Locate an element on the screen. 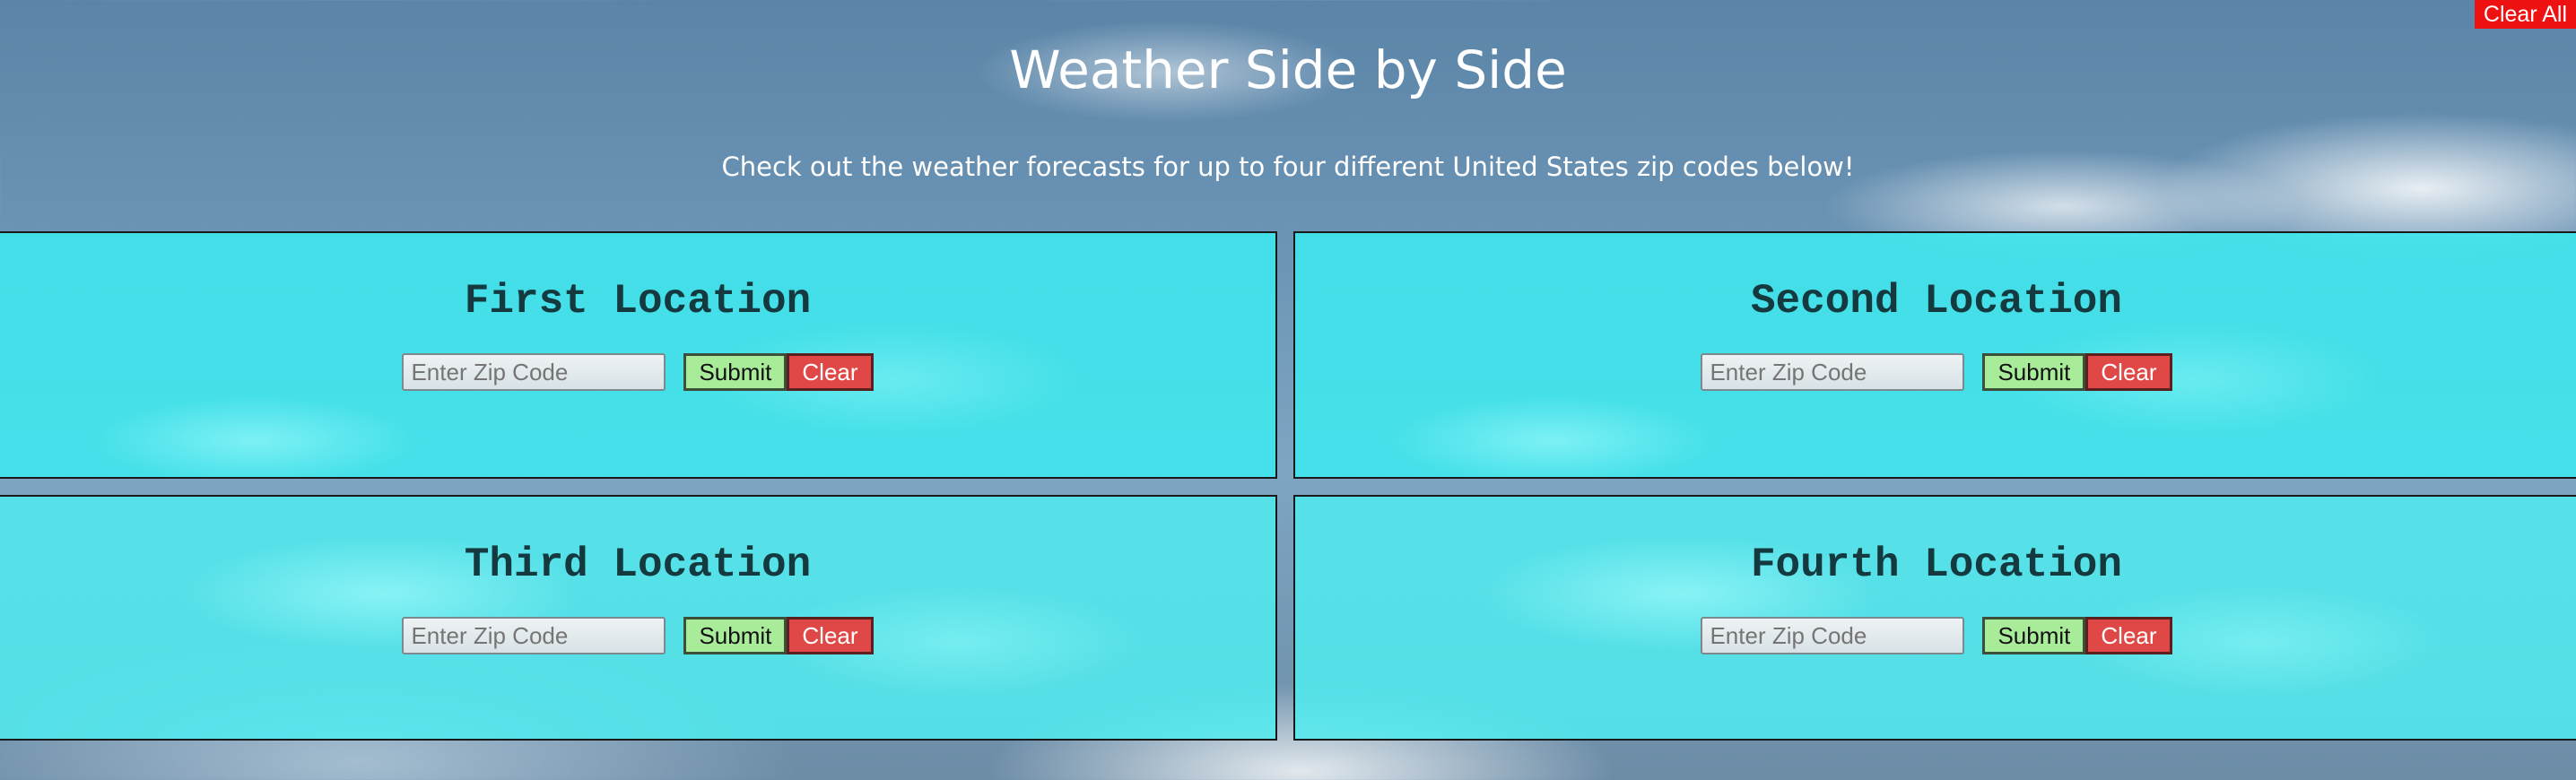 This screenshot has width=2576, height=780. location-heading: Fourth Location is located at coordinates (1936, 565).